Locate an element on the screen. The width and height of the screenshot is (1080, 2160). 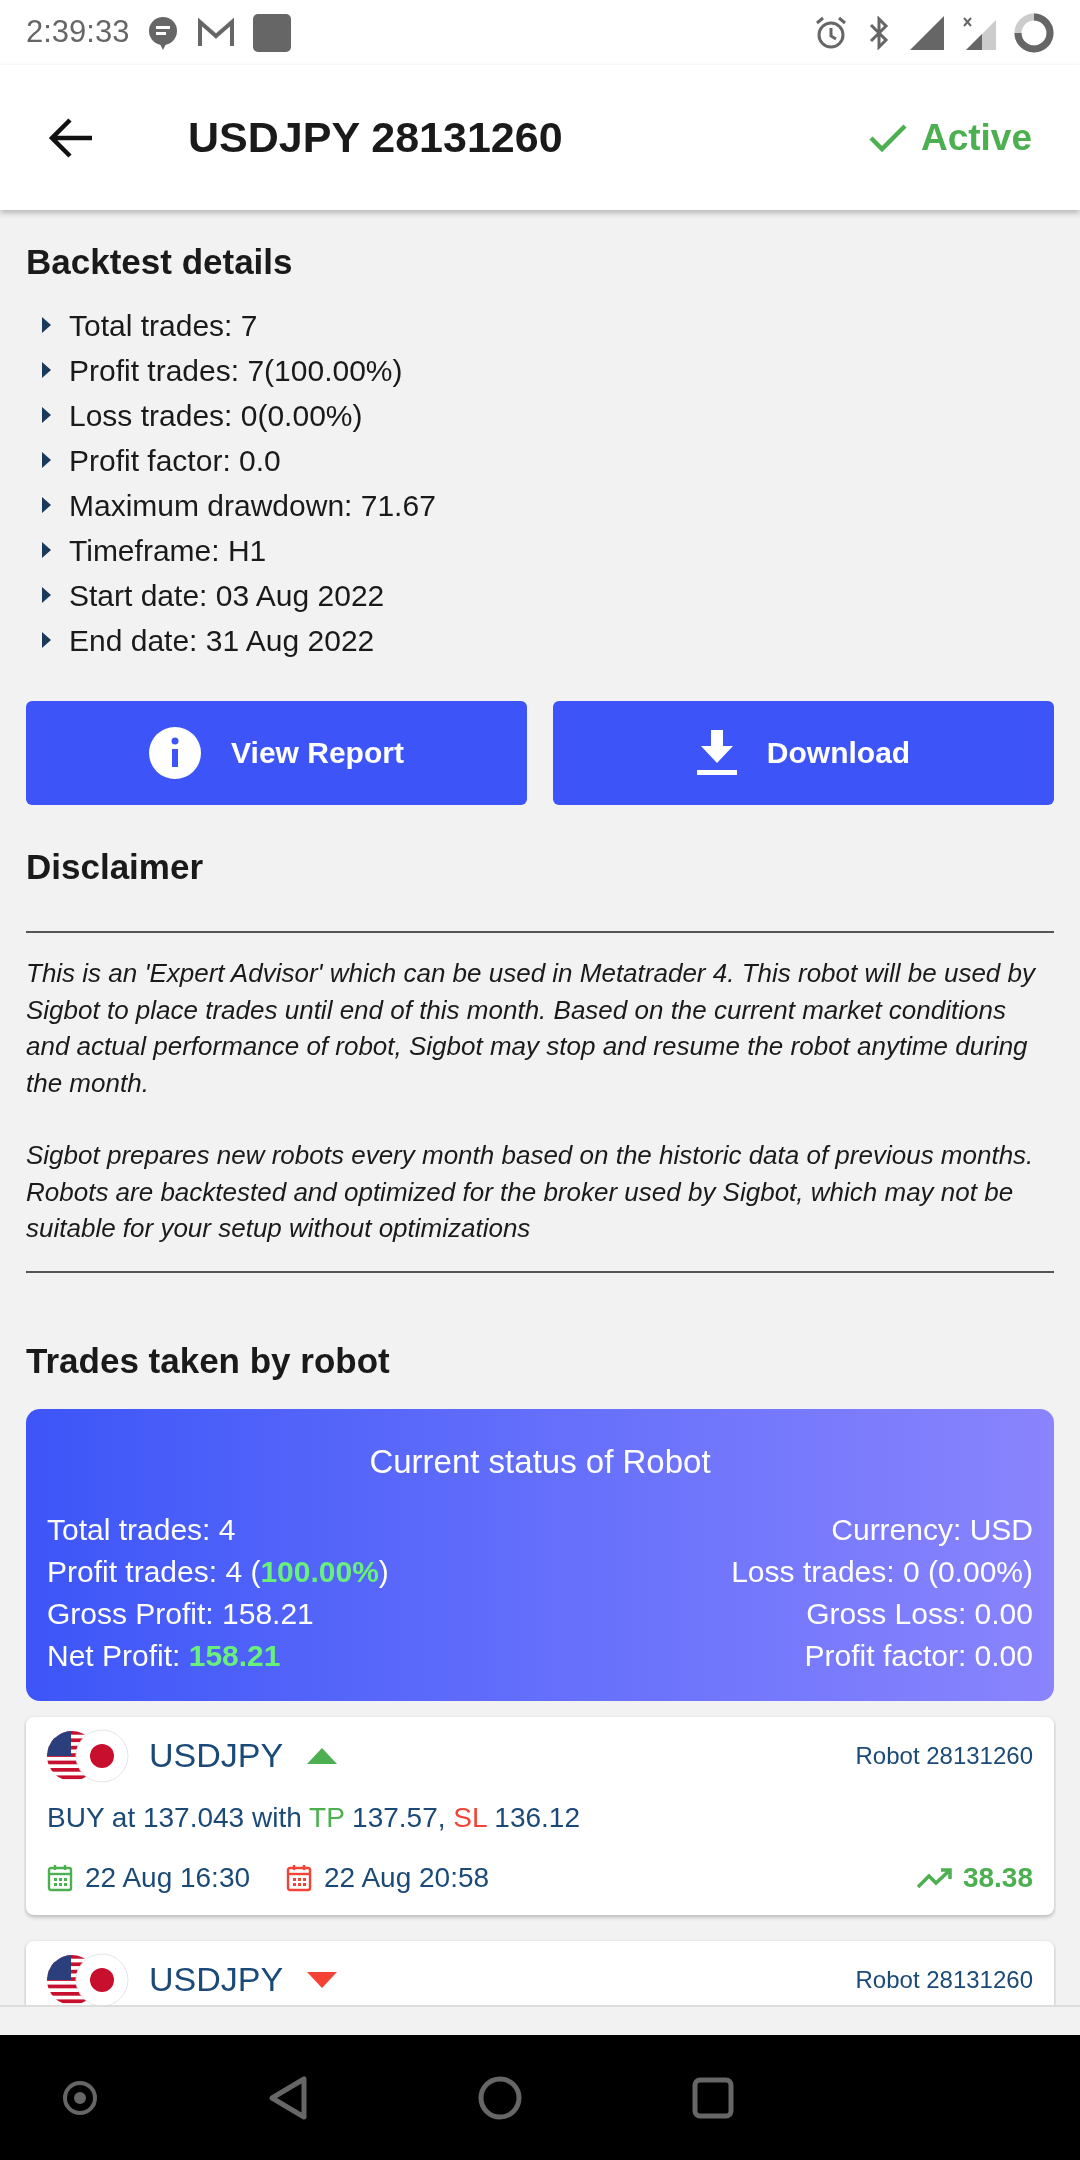
stat-text: Loss trades: 0 (0.00%) is located at coordinates (882, 1571).